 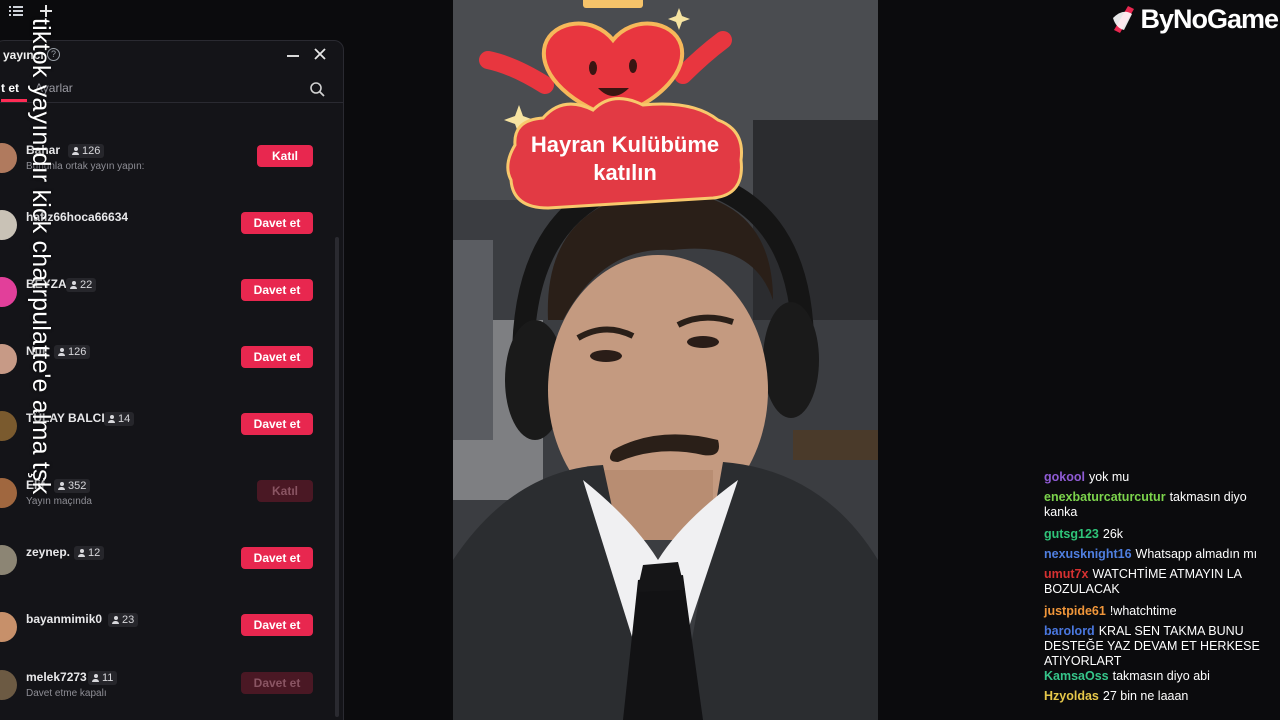 I want to click on plus-icon, so click(x=46, y=11).